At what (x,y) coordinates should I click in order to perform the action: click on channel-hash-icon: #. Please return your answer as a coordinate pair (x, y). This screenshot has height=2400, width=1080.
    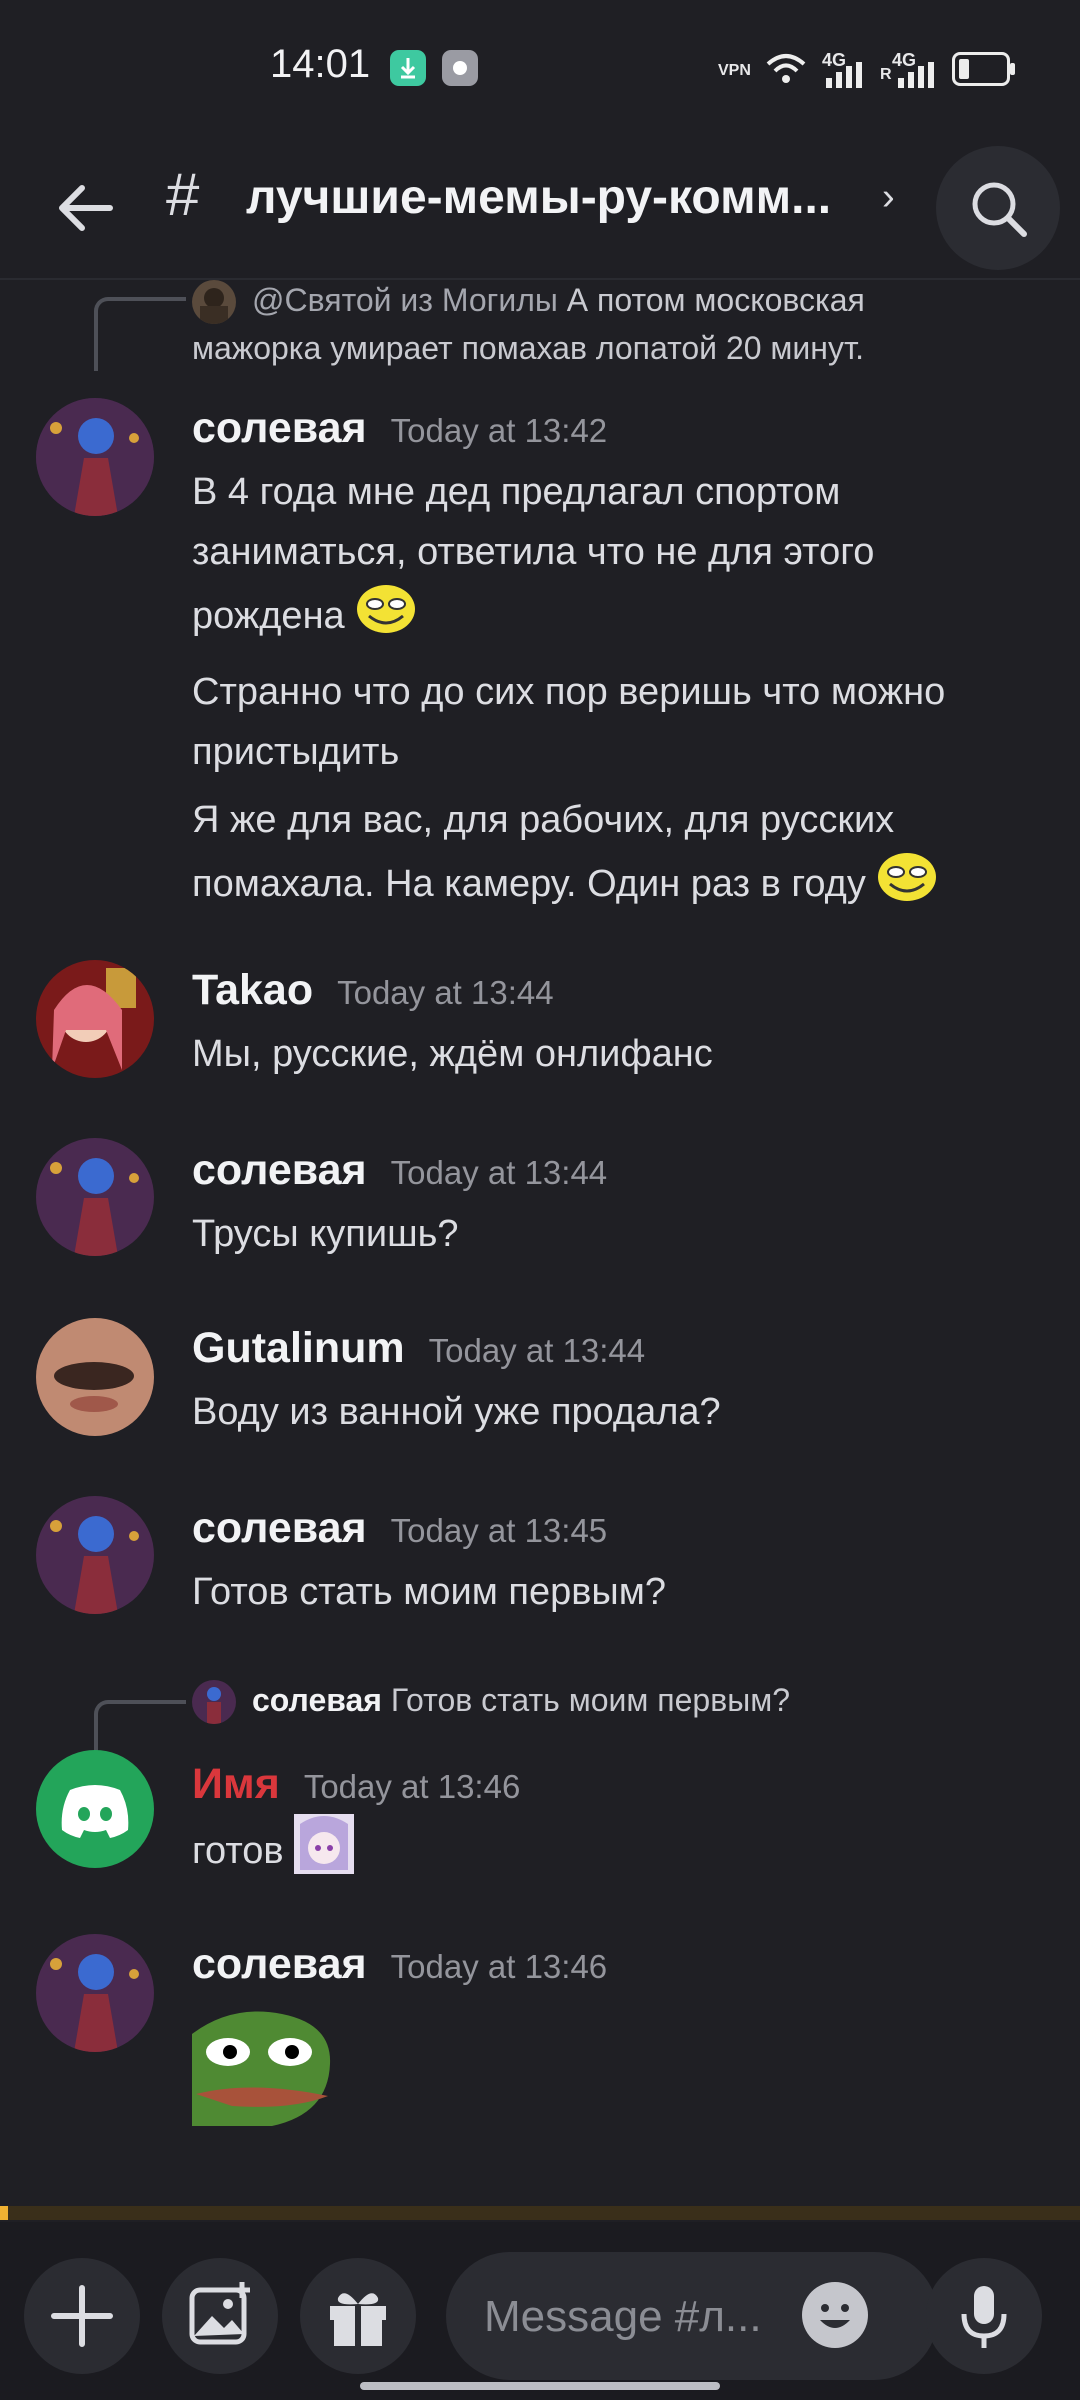
    Looking at the image, I should click on (183, 194).